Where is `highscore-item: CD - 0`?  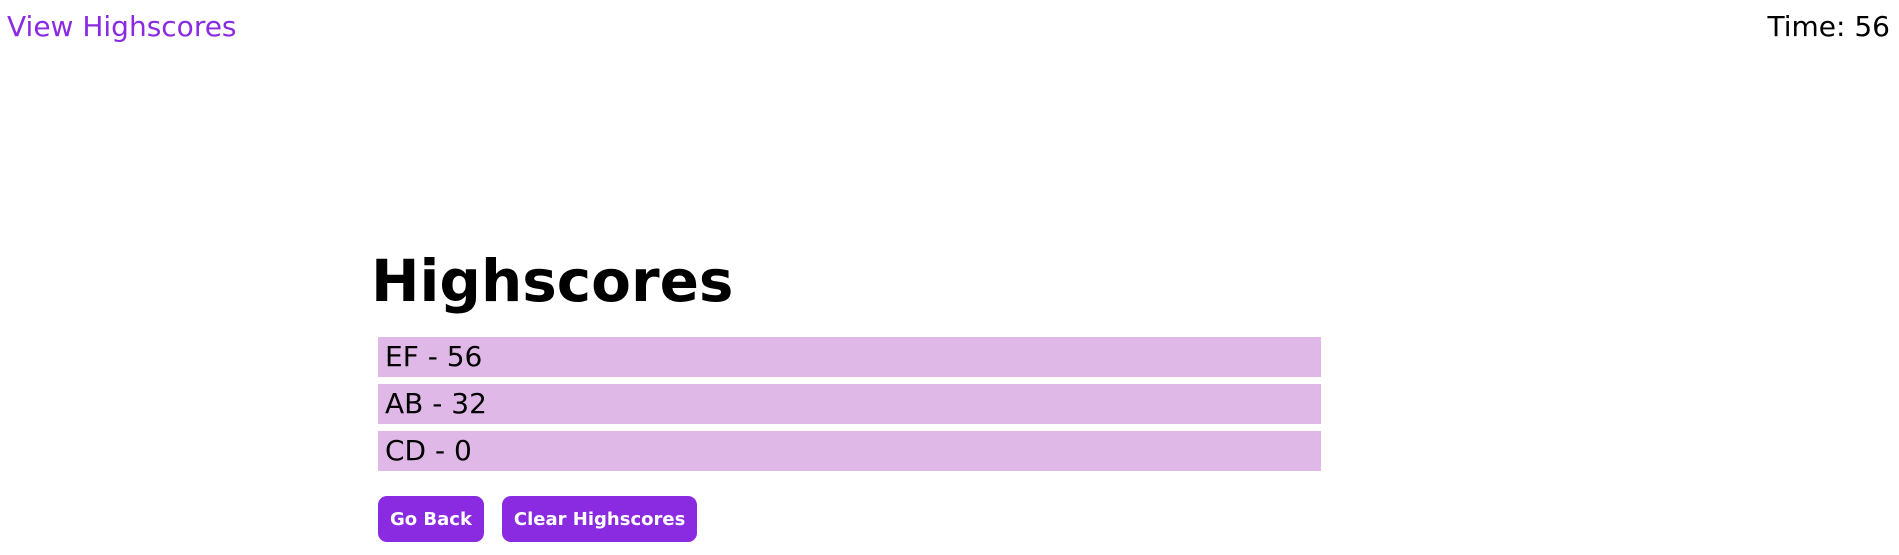
highscore-item: CD - 0 is located at coordinates (849, 451).